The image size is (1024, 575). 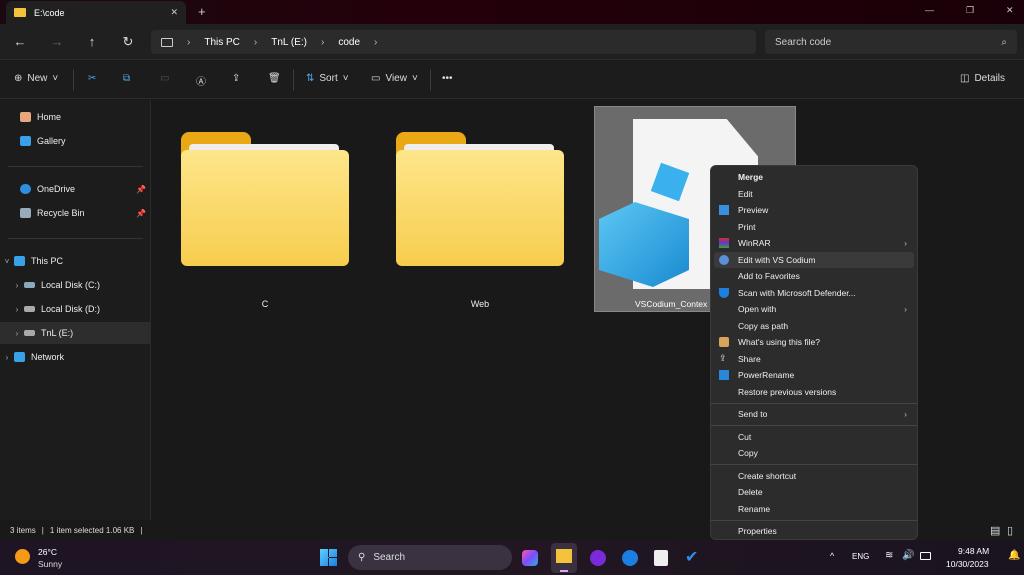 I want to click on delete-icon: 🗑, so click(x=274, y=78).